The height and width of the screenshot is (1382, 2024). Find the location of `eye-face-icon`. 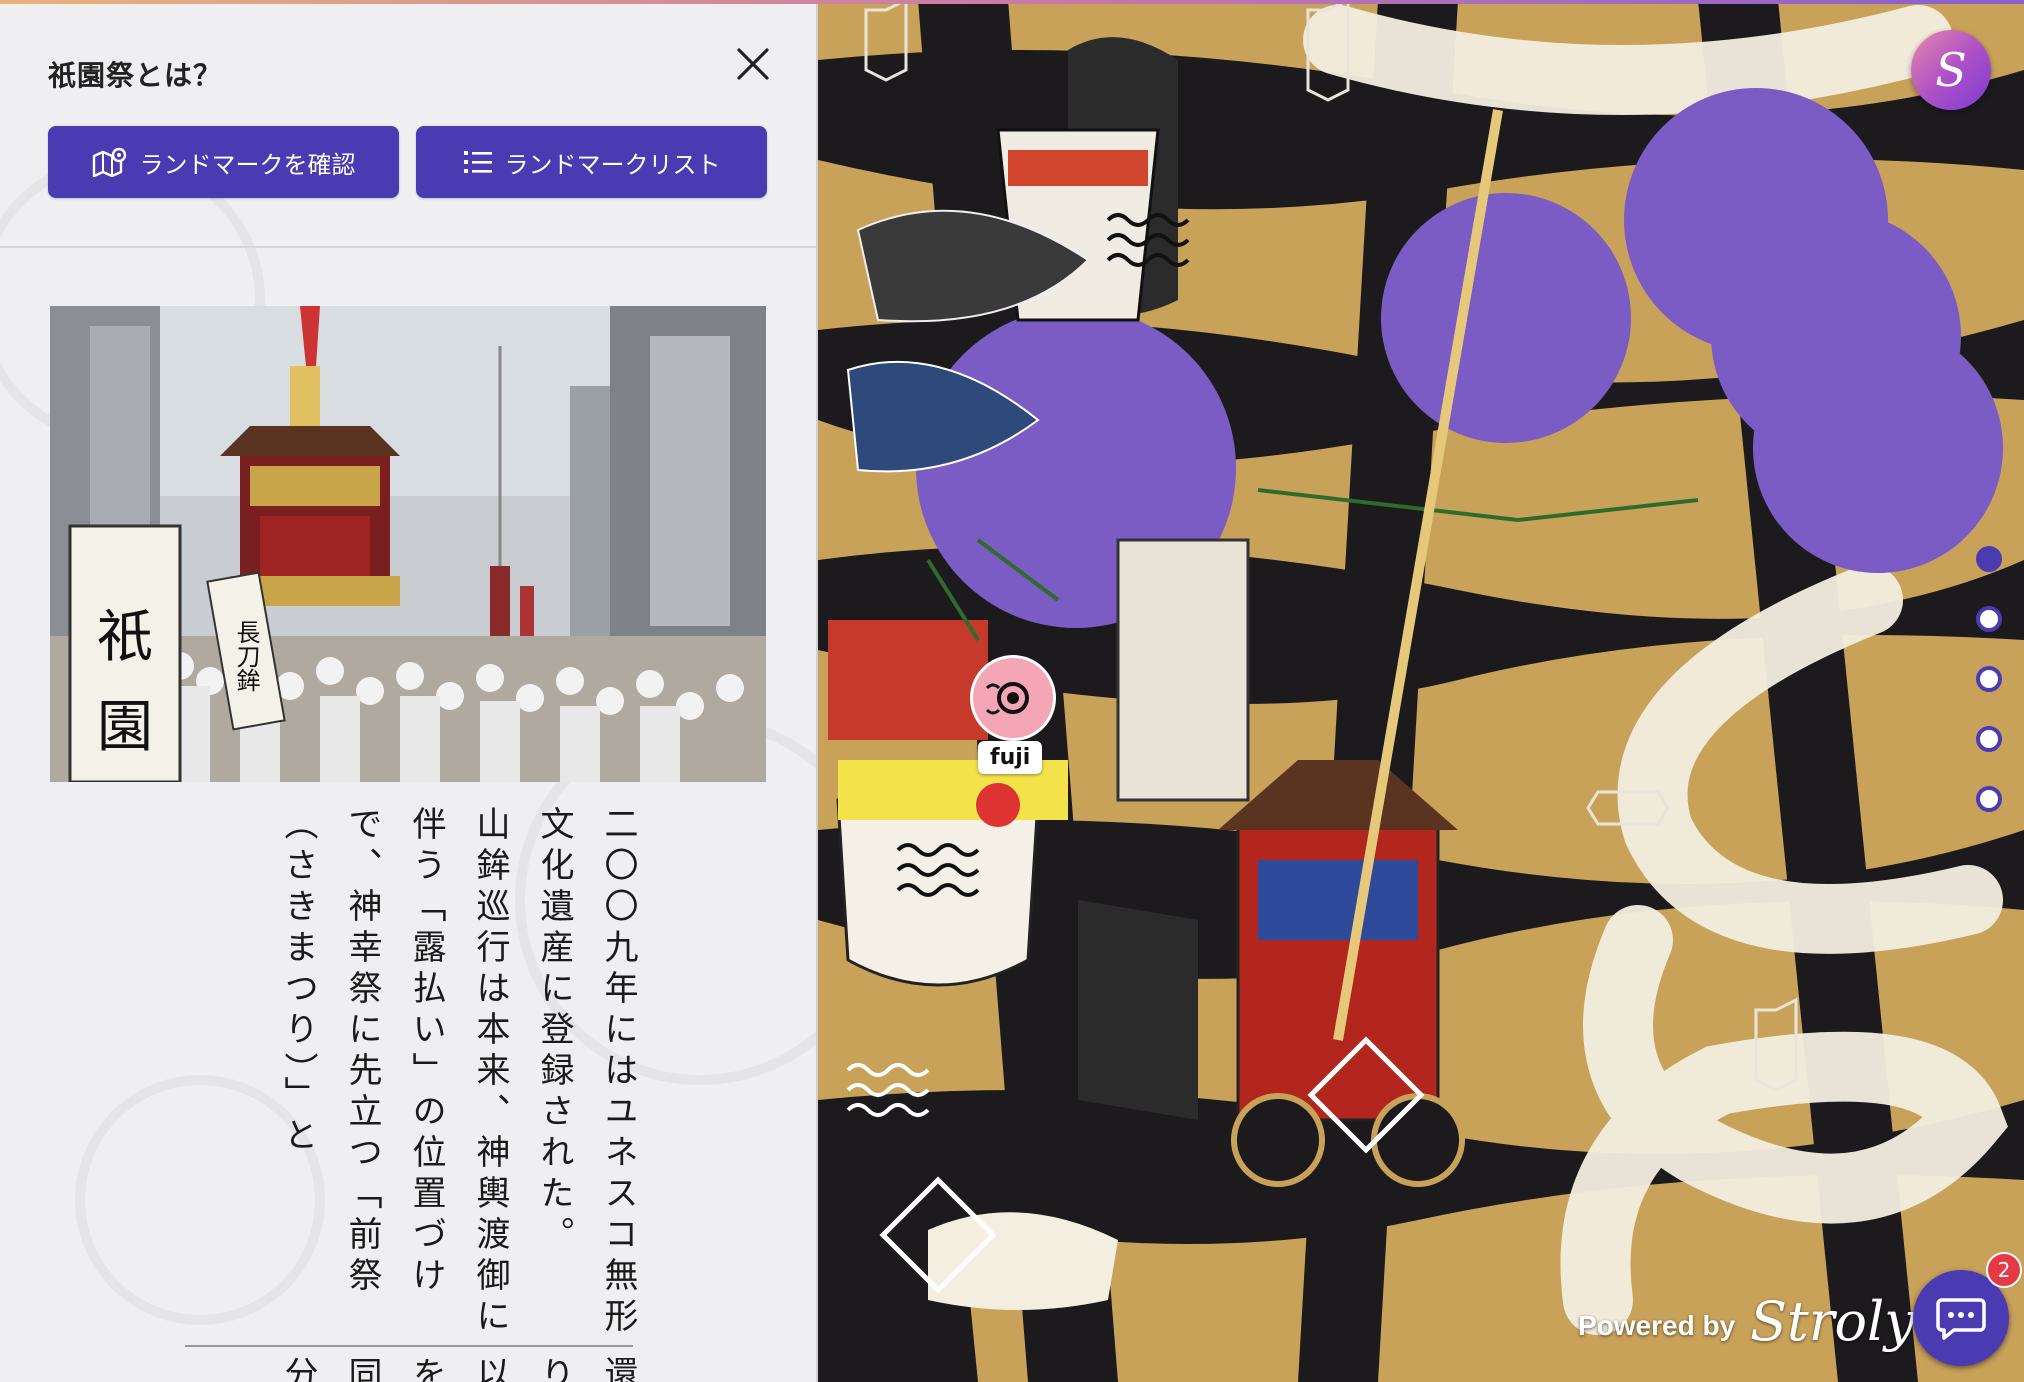

eye-face-icon is located at coordinates (1007, 698).